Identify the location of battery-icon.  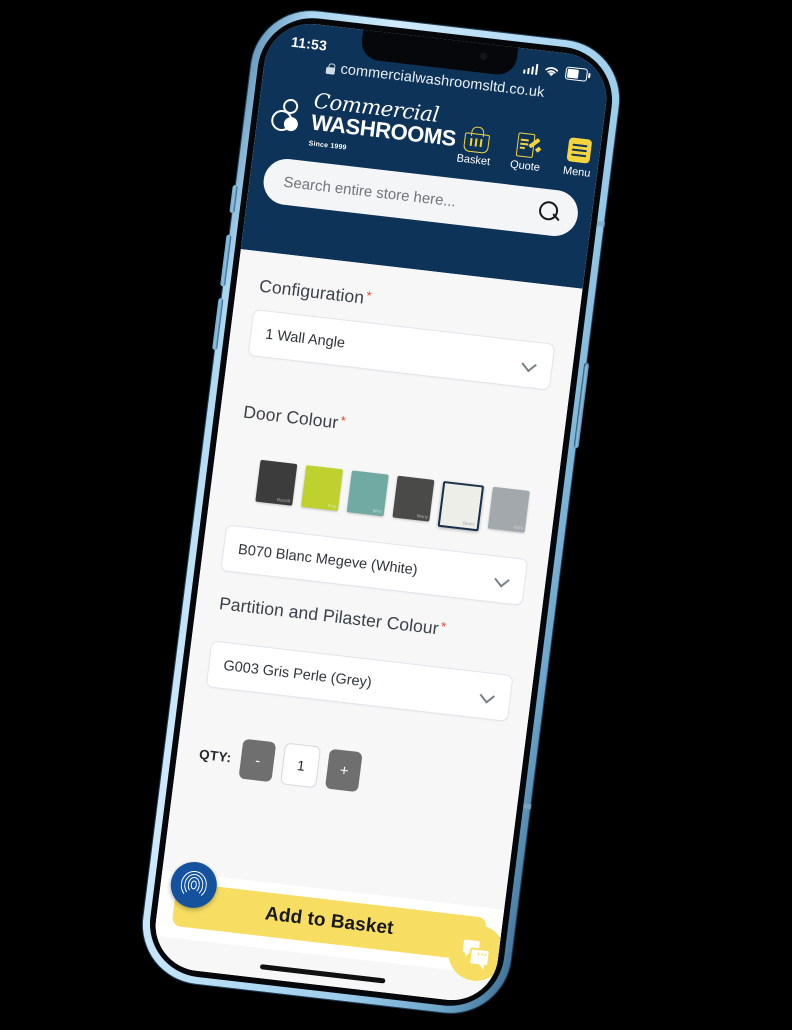
(576, 74).